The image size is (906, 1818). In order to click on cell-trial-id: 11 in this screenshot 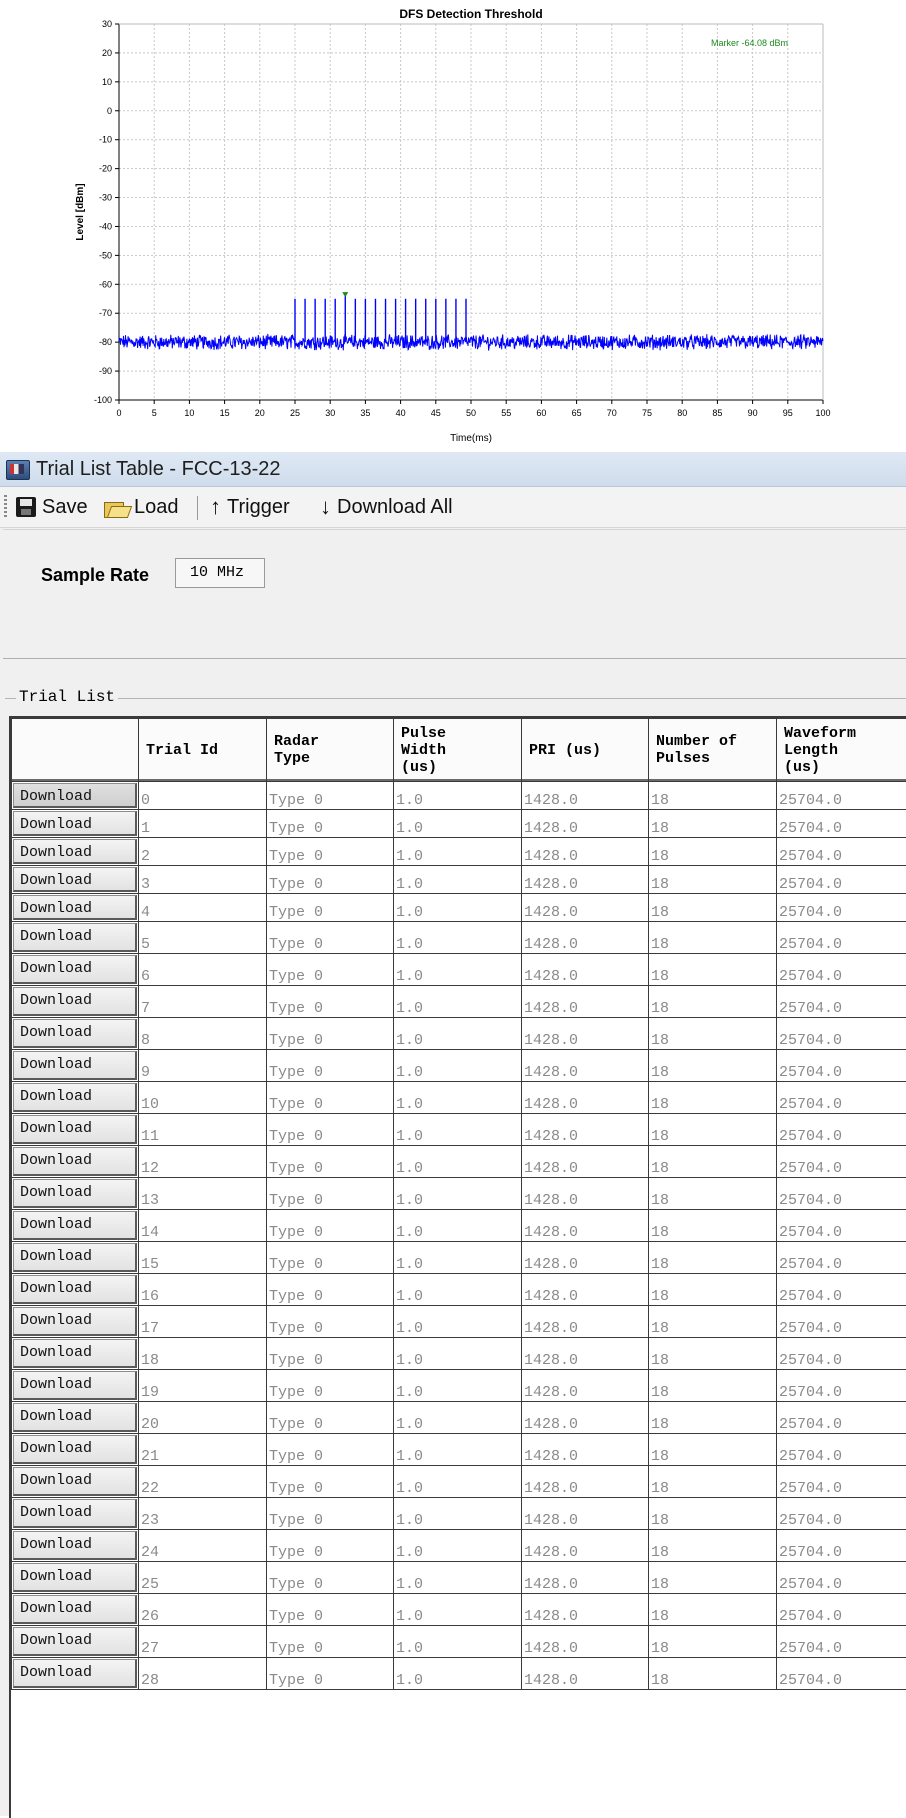, I will do `click(203, 1130)`.